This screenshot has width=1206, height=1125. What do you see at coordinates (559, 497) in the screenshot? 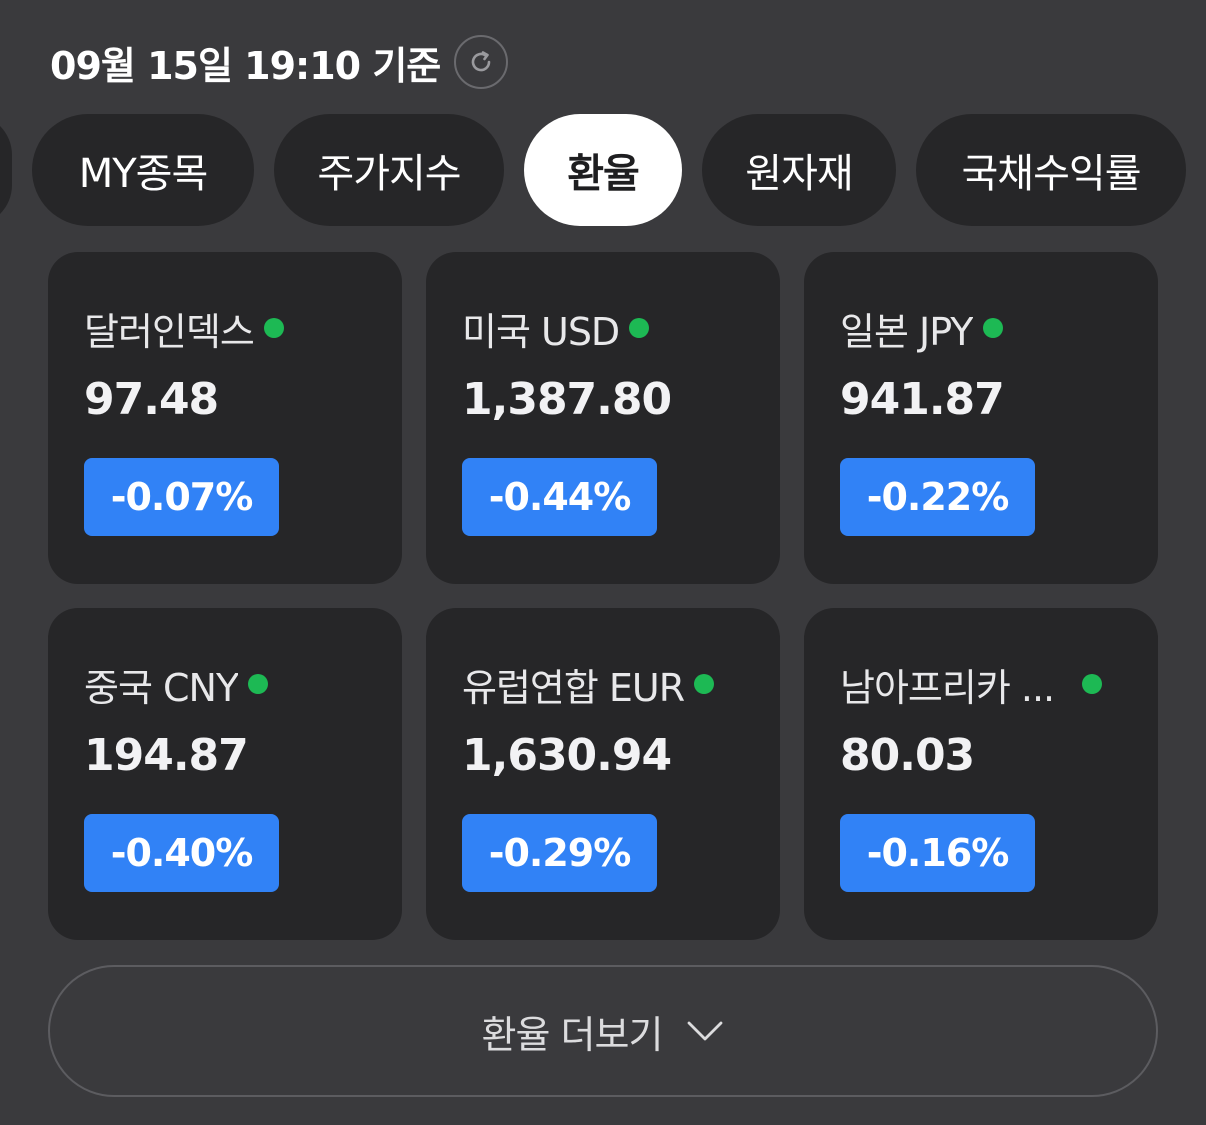
I see `change-badge: -0.44%` at bounding box center [559, 497].